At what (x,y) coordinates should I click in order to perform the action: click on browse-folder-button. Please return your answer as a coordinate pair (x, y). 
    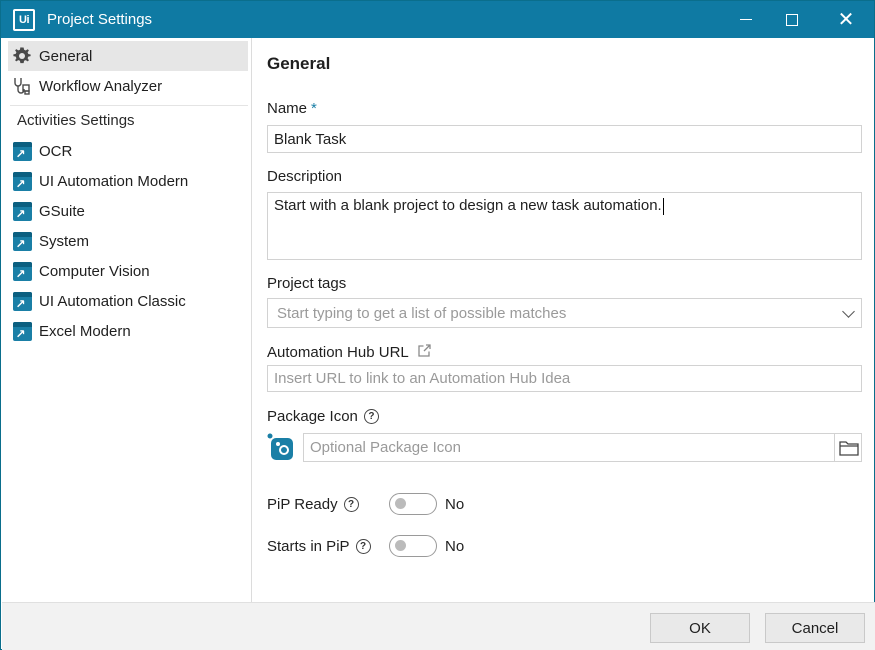
    Looking at the image, I should click on (848, 447).